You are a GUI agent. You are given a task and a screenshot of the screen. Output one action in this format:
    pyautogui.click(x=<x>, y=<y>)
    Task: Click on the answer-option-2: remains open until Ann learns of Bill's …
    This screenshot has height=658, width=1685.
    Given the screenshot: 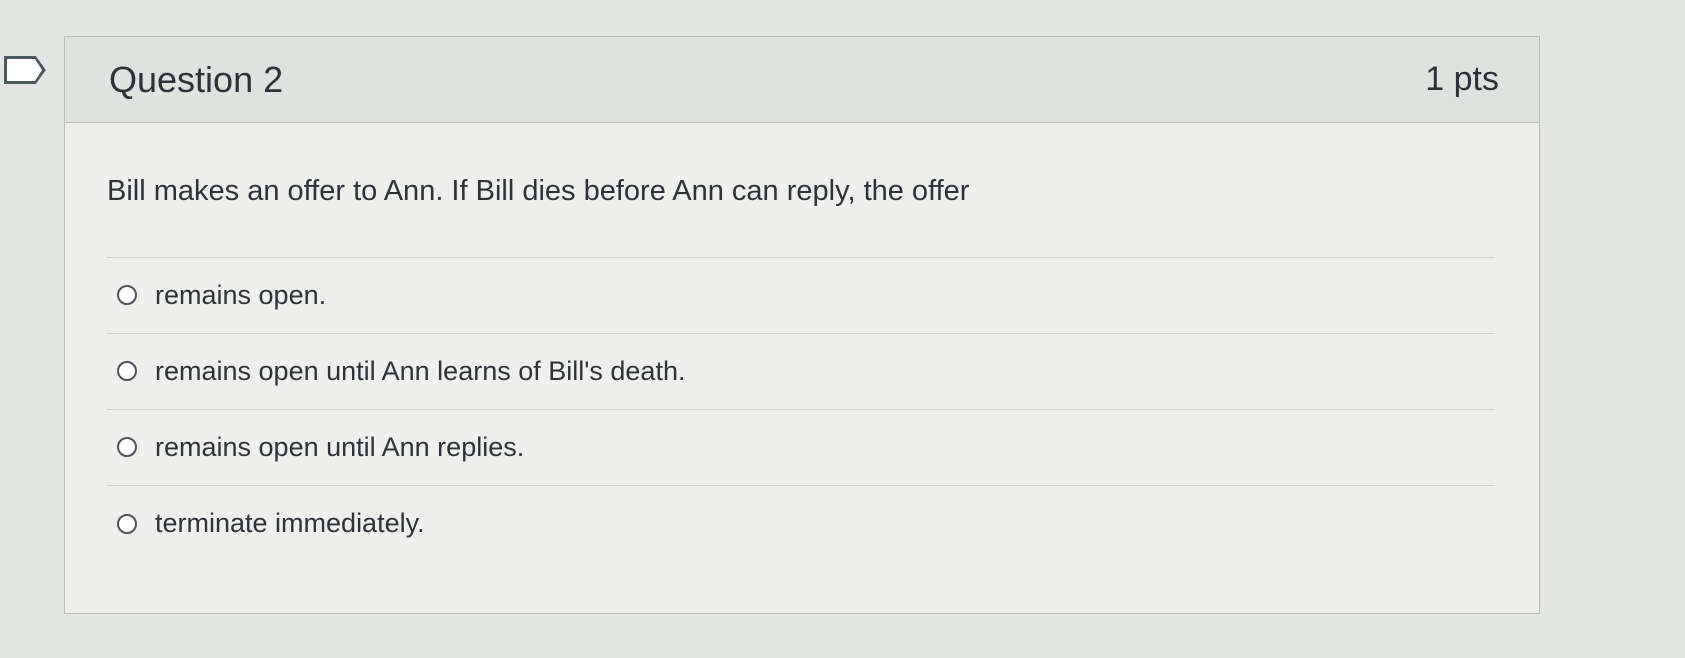 What is the action you would take?
    pyautogui.click(x=801, y=372)
    